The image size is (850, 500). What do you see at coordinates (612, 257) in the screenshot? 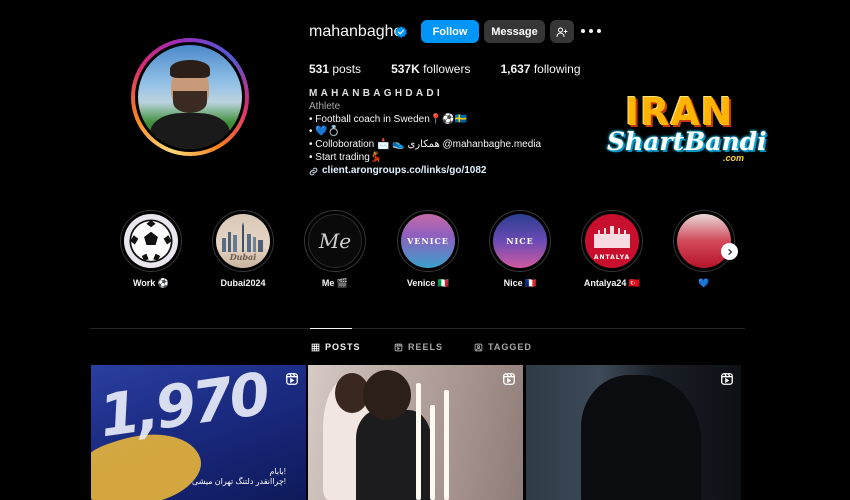
I see `highlight-cover-text: ANTALYA` at bounding box center [612, 257].